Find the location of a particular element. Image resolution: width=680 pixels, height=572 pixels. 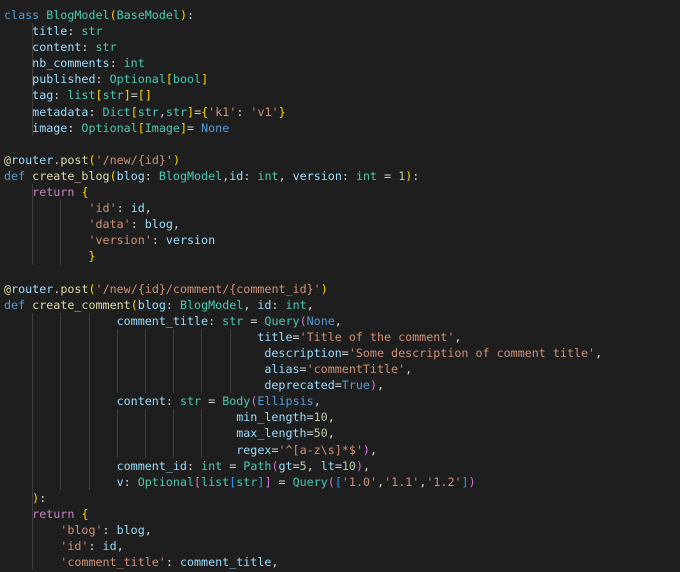

code-token: int is located at coordinates (366, 175).